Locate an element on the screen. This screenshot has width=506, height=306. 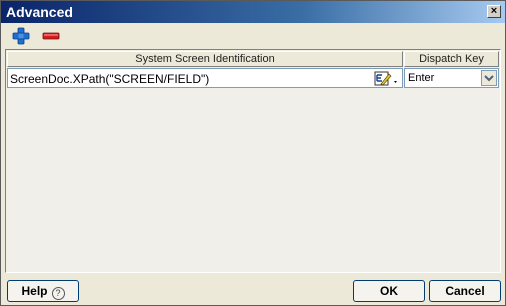
plus-icon is located at coordinates (21, 36).